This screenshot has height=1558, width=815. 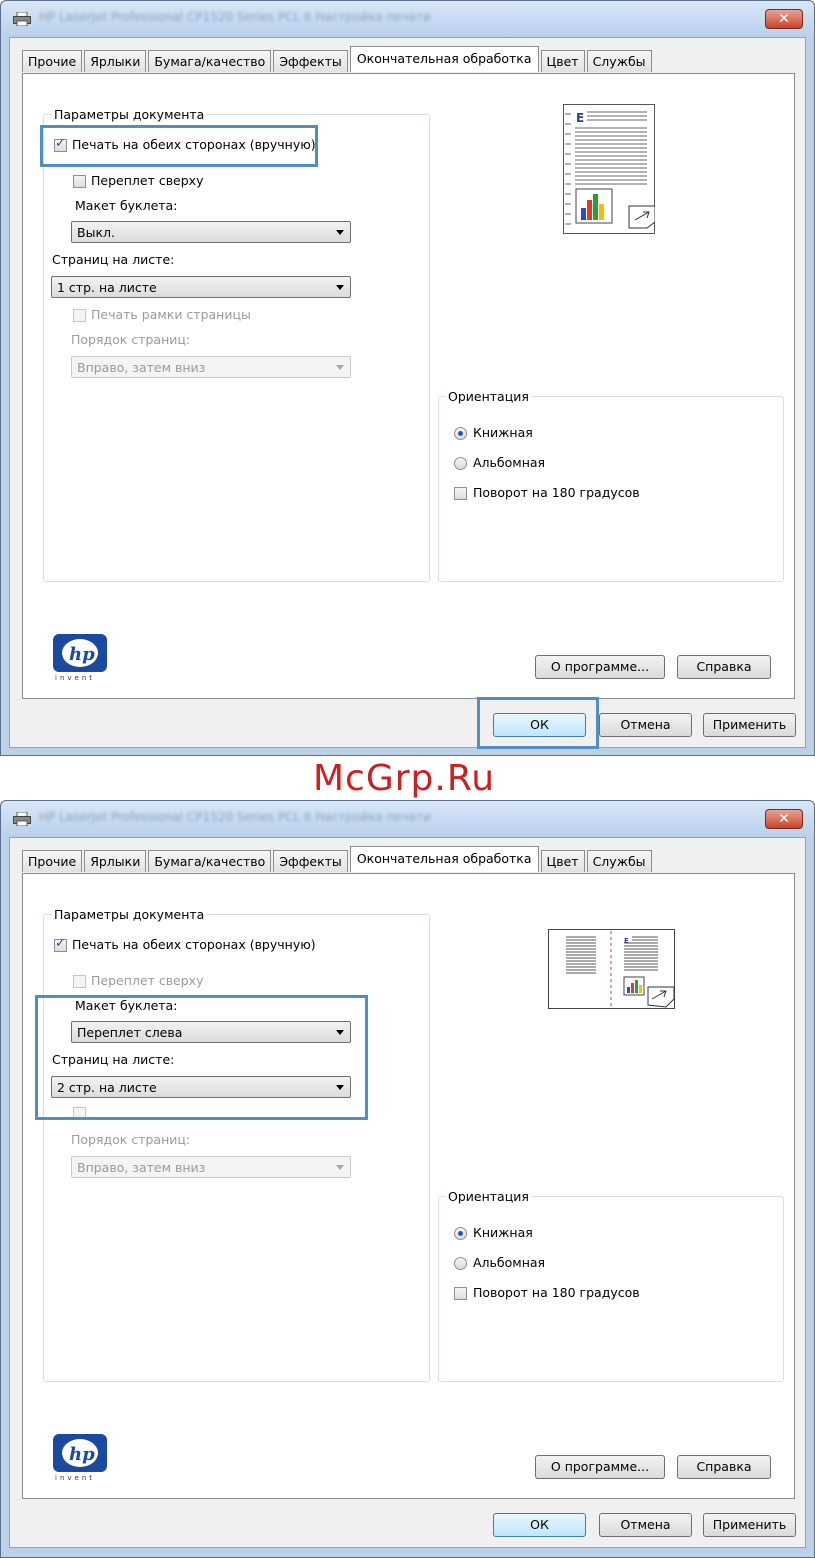 I want to click on booklet-pages-highlight, so click(x=201, y=1057).